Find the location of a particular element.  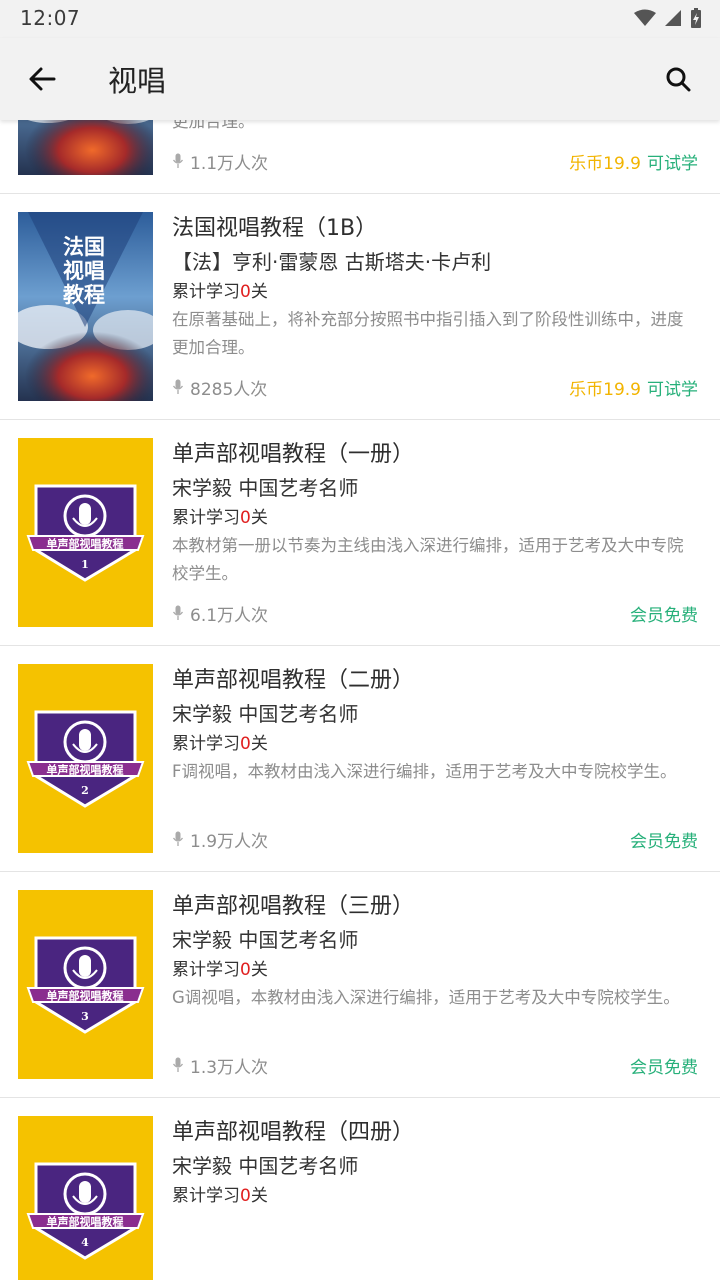

course-description: 本教材第一册以节奏为主线由浅入深进行编排，适用于艺考及大中专院校学生。 is located at coordinates (428, 559).